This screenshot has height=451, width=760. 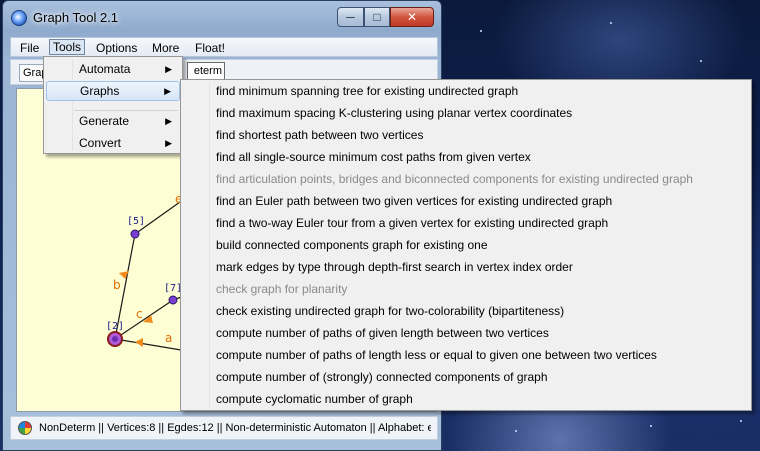 What do you see at coordinates (466, 399) in the screenshot?
I see `graphs-item-cyclomatic-number: compute cyclomatic number of graph` at bounding box center [466, 399].